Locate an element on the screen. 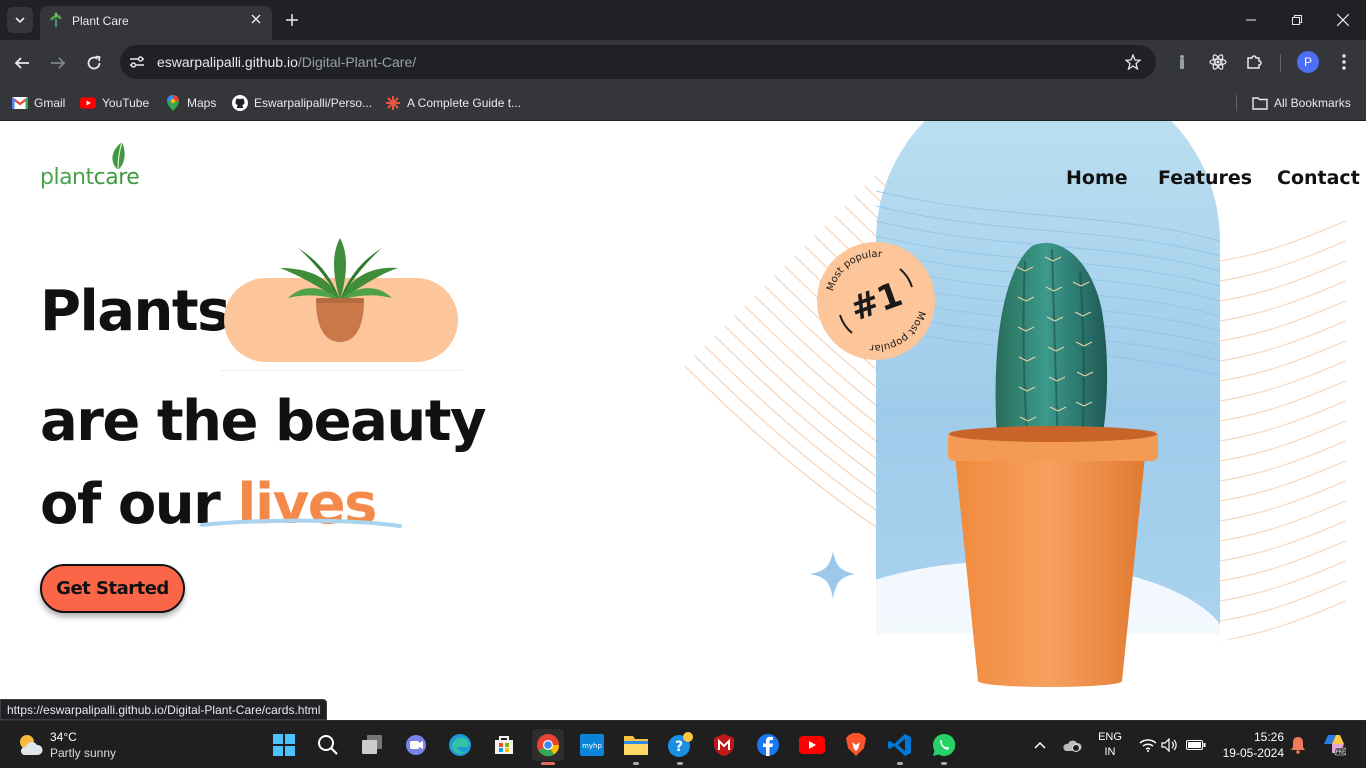 Image resolution: width=1366 pixels, height=768 pixels. github-icon is located at coordinates (240, 103).